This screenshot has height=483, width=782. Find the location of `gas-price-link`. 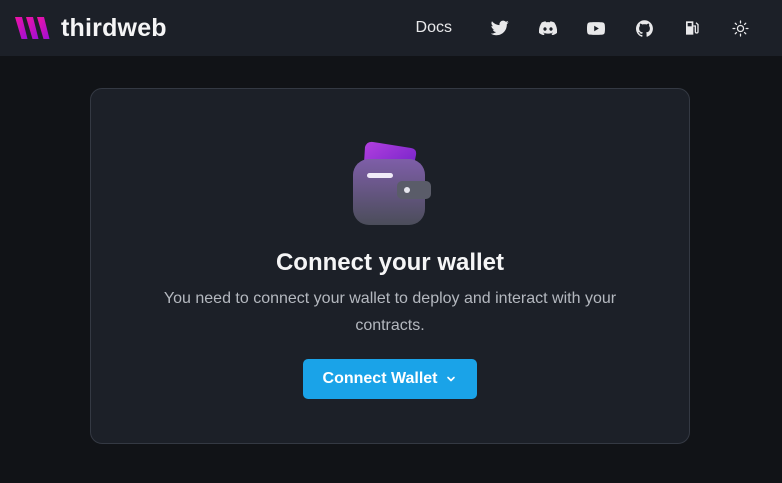

gas-price-link is located at coordinates (692, 28).